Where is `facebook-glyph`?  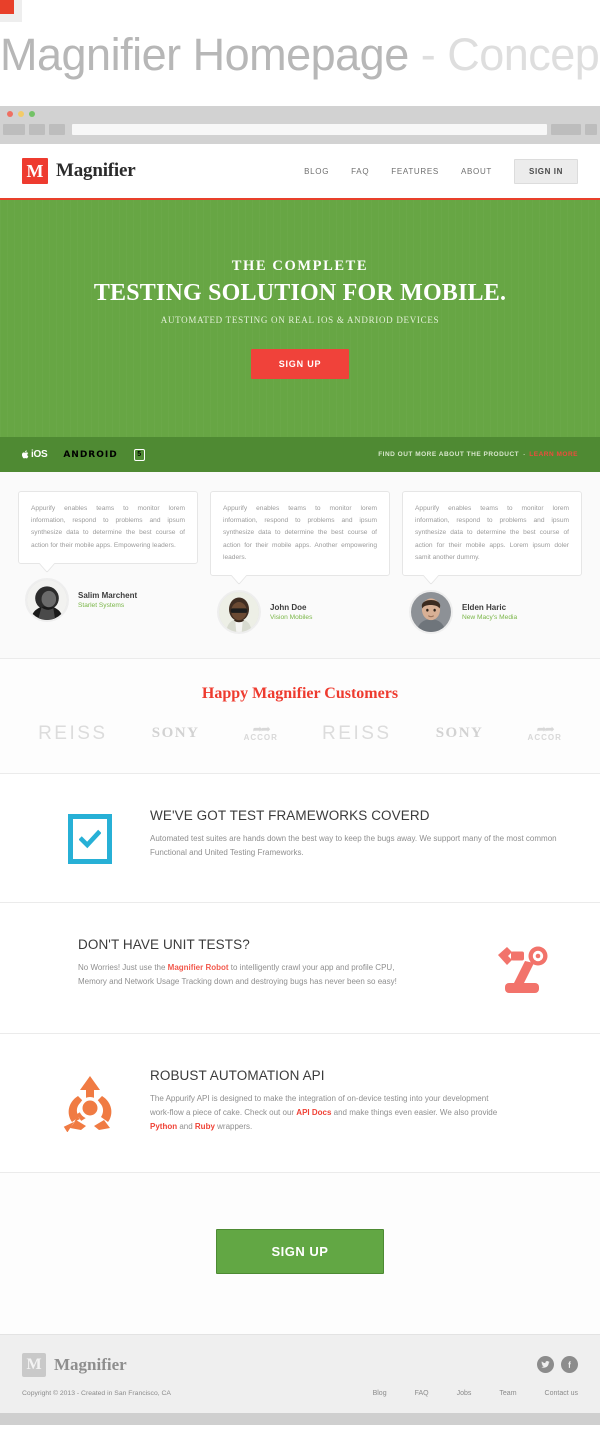
facebook-glyph is located at coordinates (569, 1365).